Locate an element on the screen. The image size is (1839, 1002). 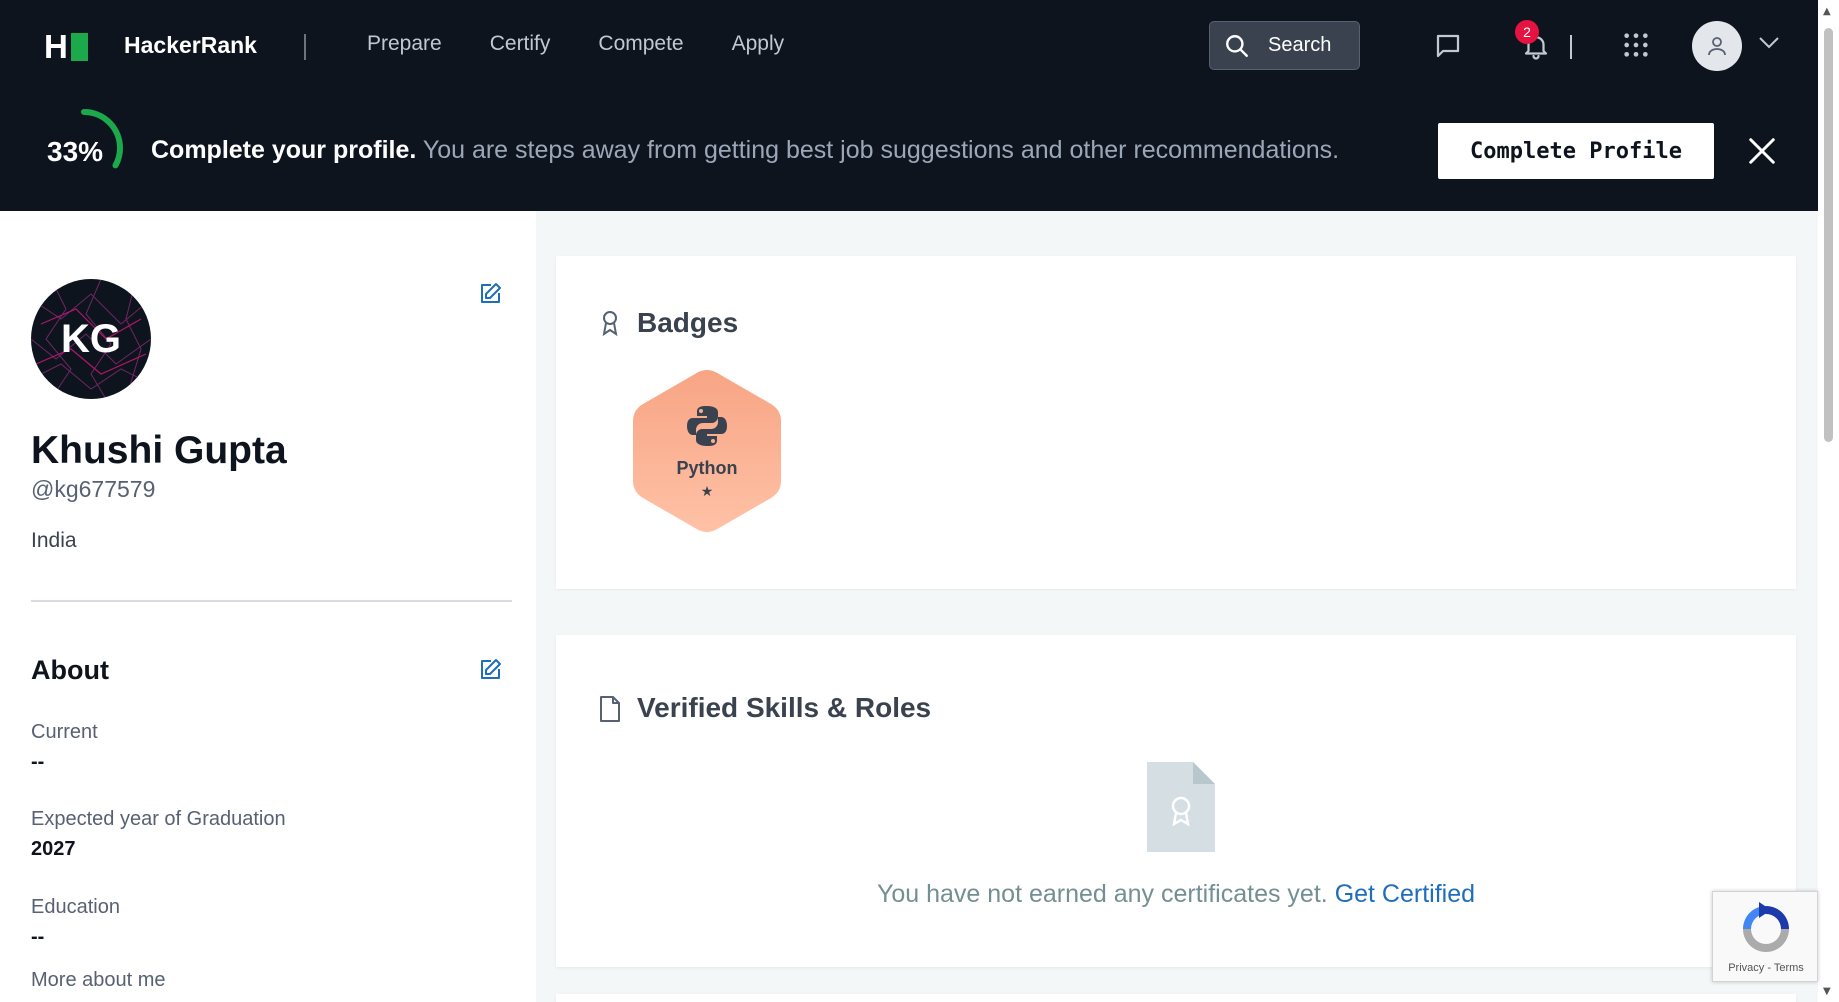
nav-divider is located at coordinates (1571, 47).